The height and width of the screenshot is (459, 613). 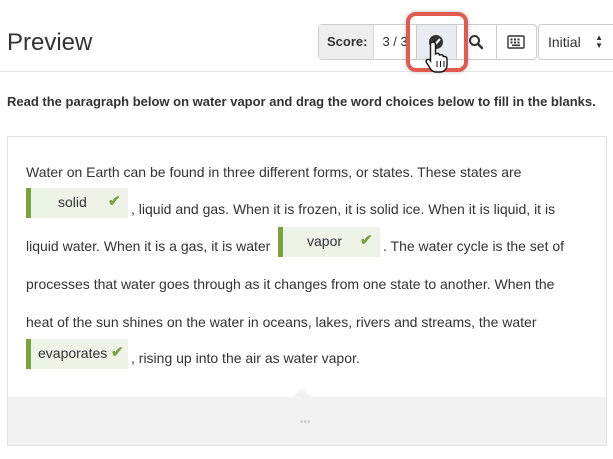 What do you see at coordinates (305, 422) in the screenshot?
I see `drag-handle-icon: •••` at bounding box center [305, 422].